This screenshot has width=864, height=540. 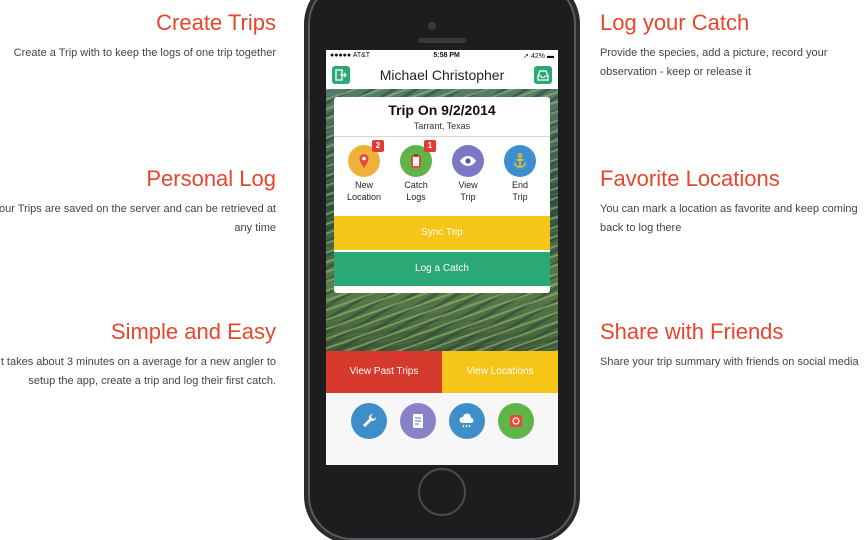 I want to click on user-name: Michael Christopher, so click(x=442, y=75).